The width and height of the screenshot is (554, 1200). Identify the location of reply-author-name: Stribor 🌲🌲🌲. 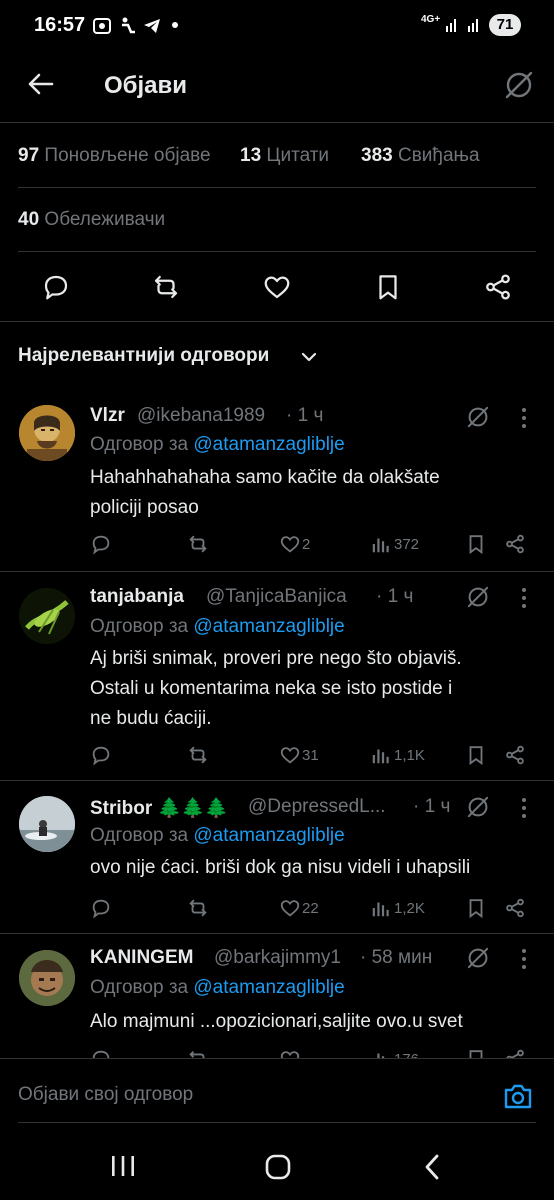
(159, 808).